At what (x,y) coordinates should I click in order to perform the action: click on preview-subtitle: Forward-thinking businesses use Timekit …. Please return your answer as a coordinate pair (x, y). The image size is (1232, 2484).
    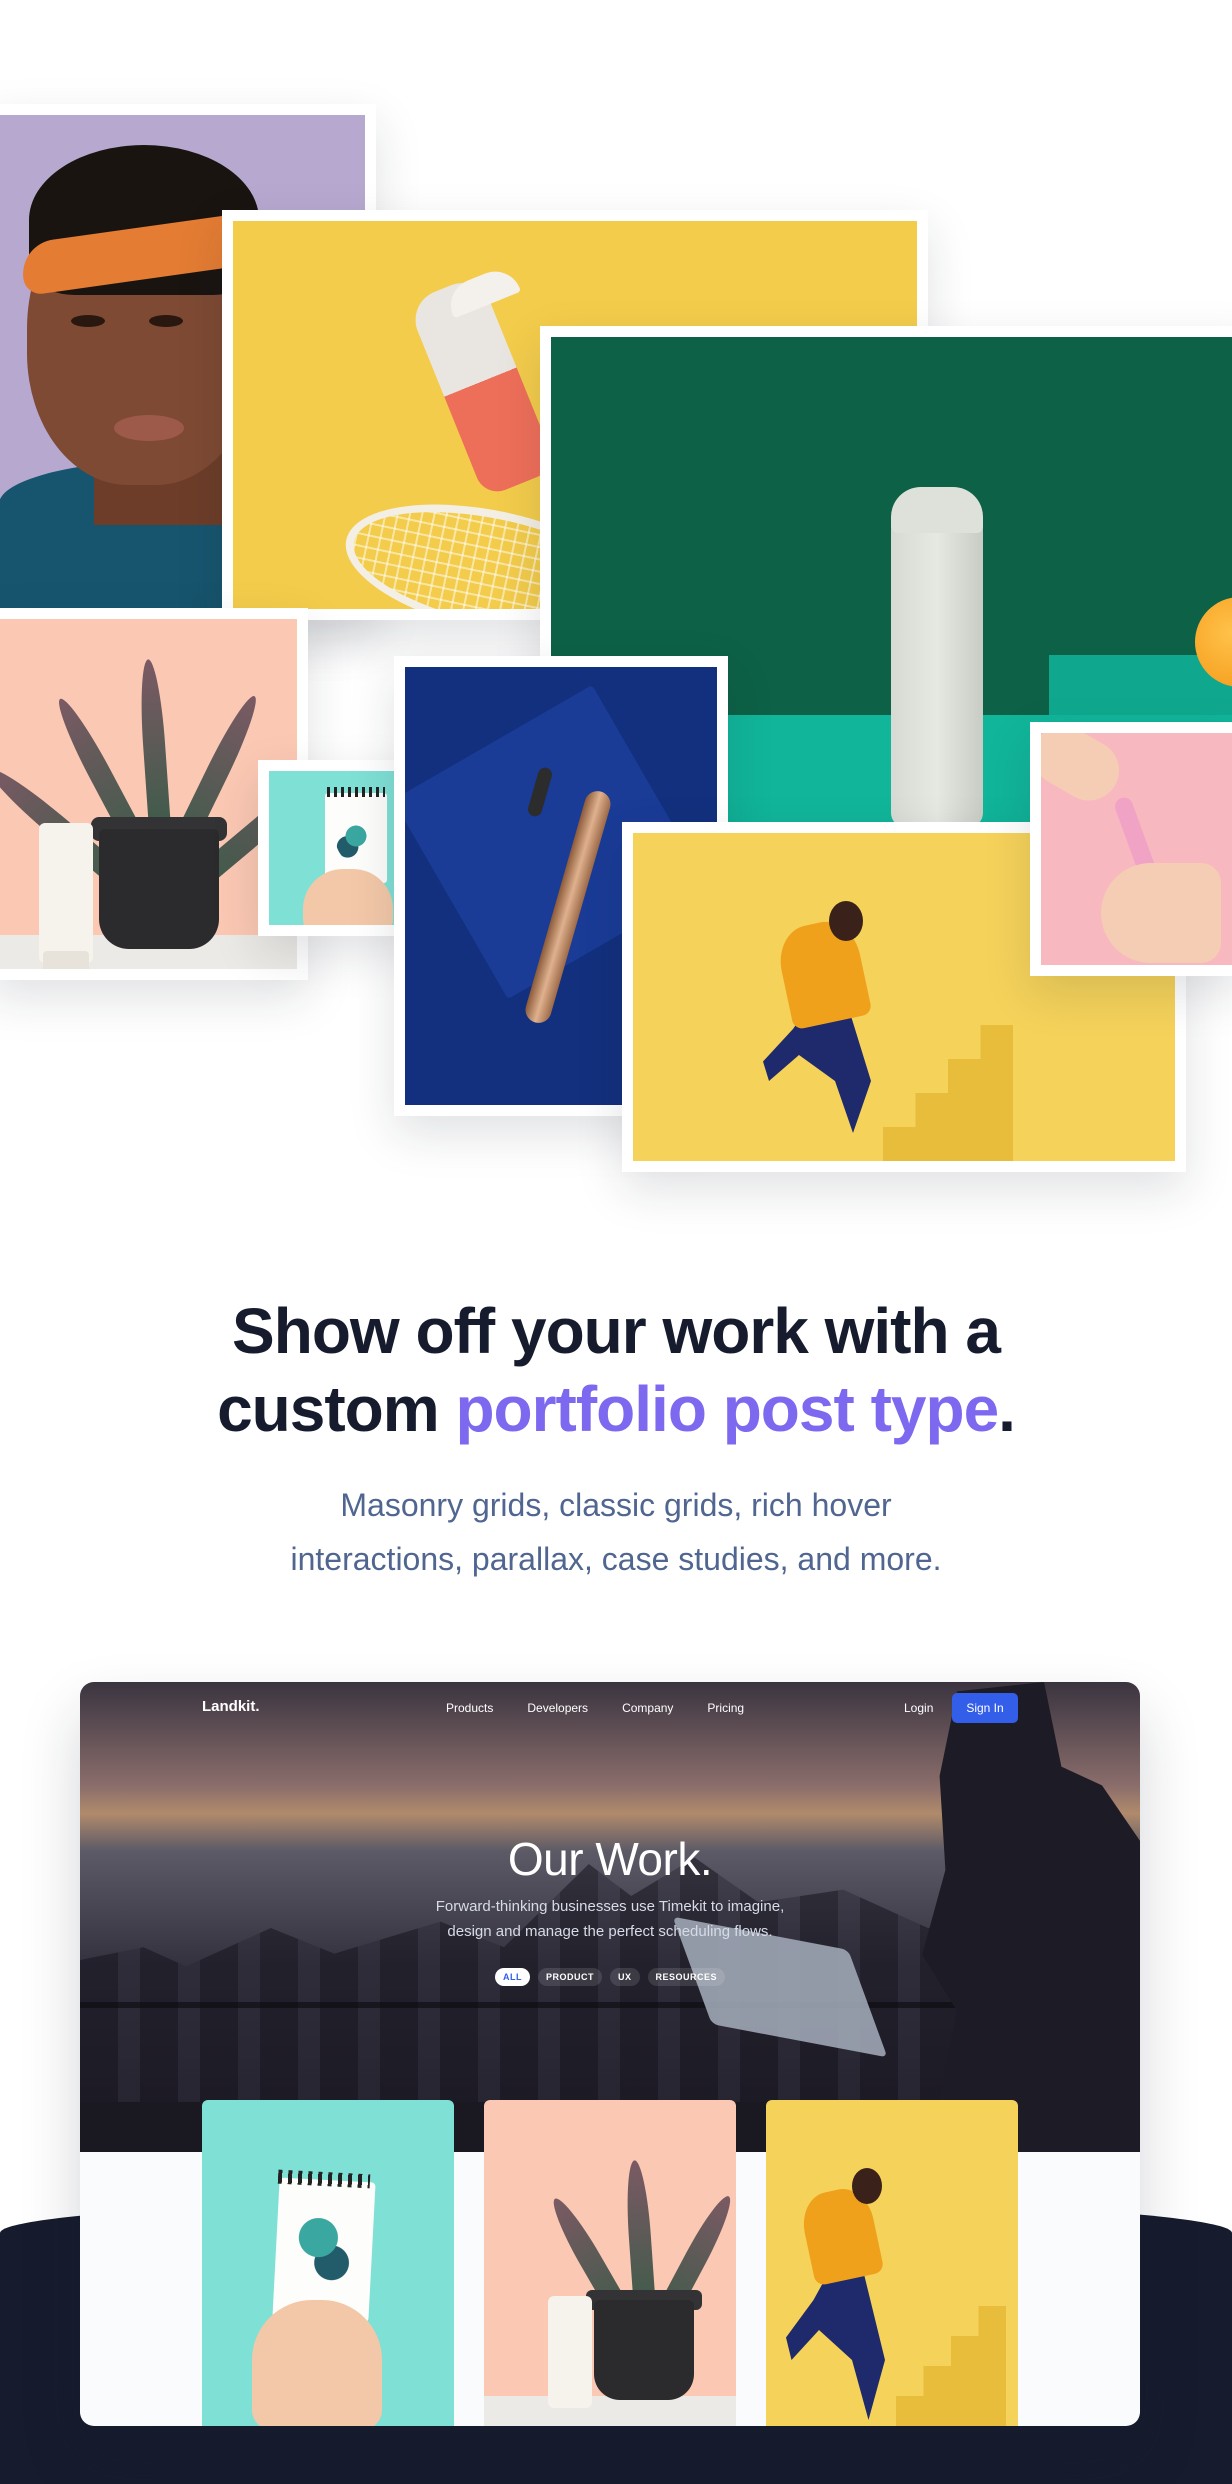
    Looking at the image, I should click on (610, 1919).